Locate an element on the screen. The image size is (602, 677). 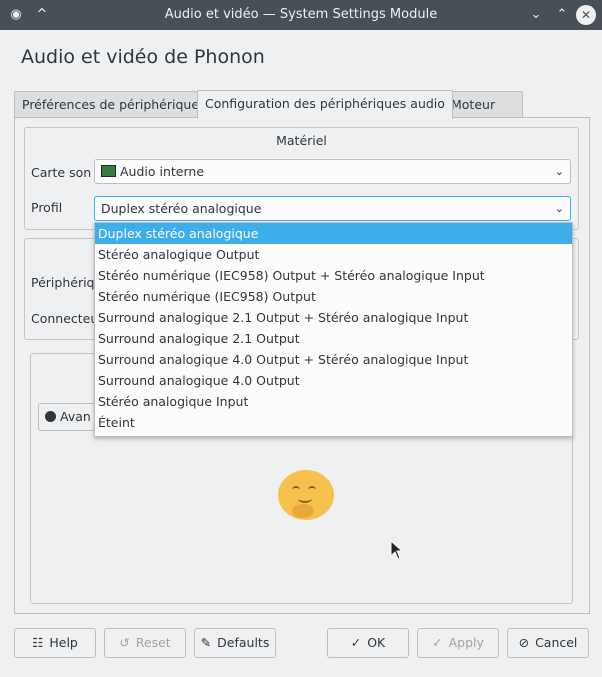
list-item: Stéréo analogique Input is located at coordinates (333, 401).